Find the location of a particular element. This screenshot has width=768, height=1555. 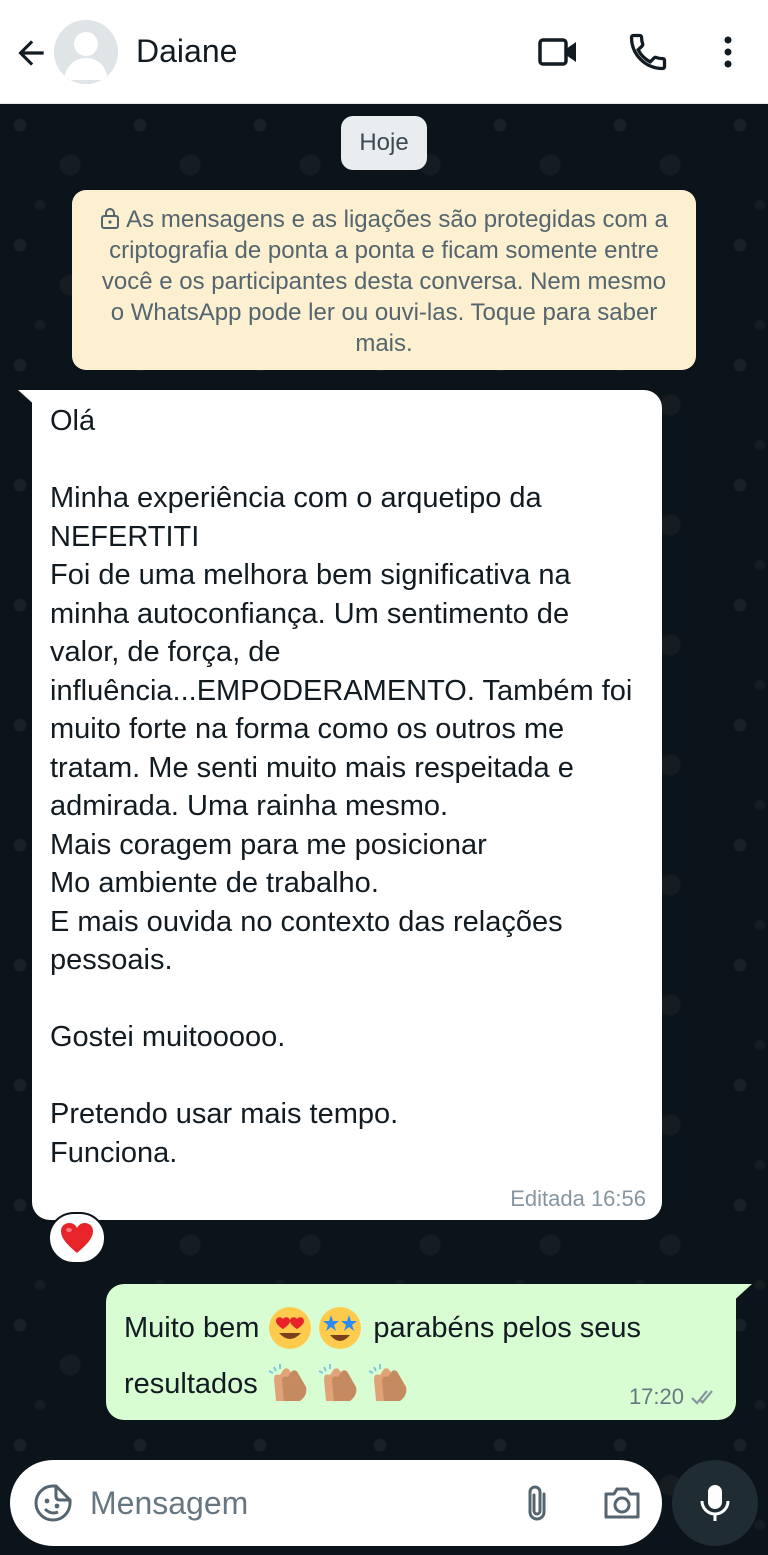

message-meta: Editada 16:56 is located at coordinates (578, 1198).